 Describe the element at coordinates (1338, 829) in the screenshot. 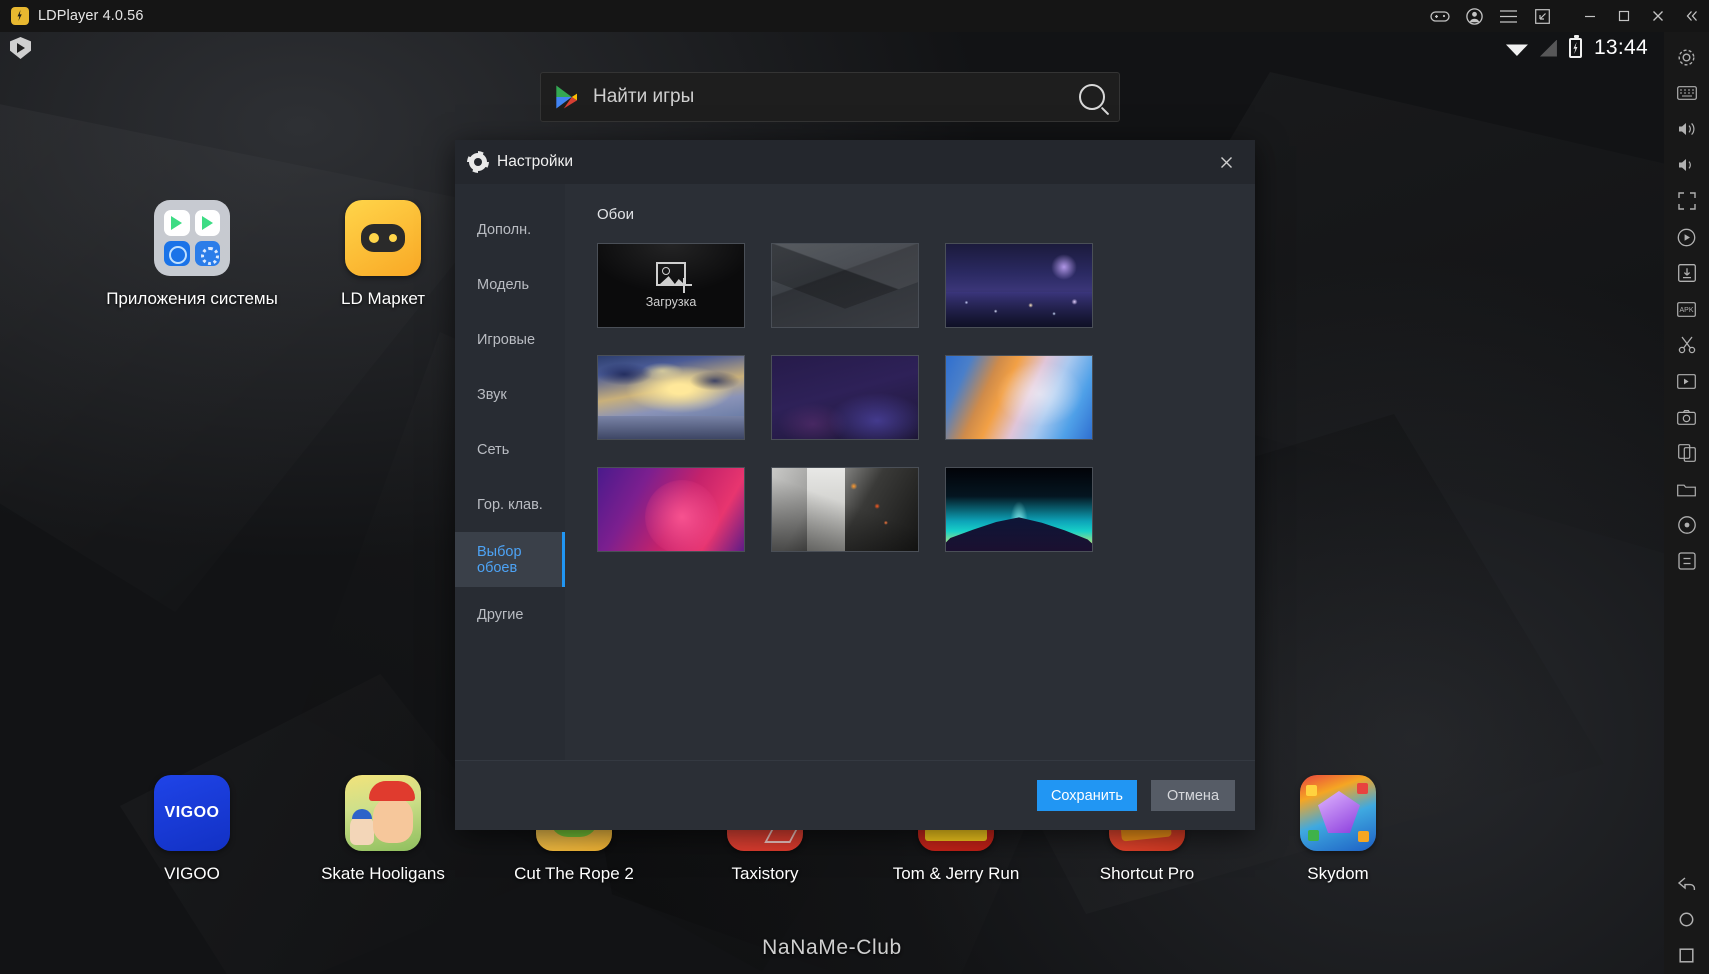

I see `desktop-icon-skydom: Skydom` at that location.